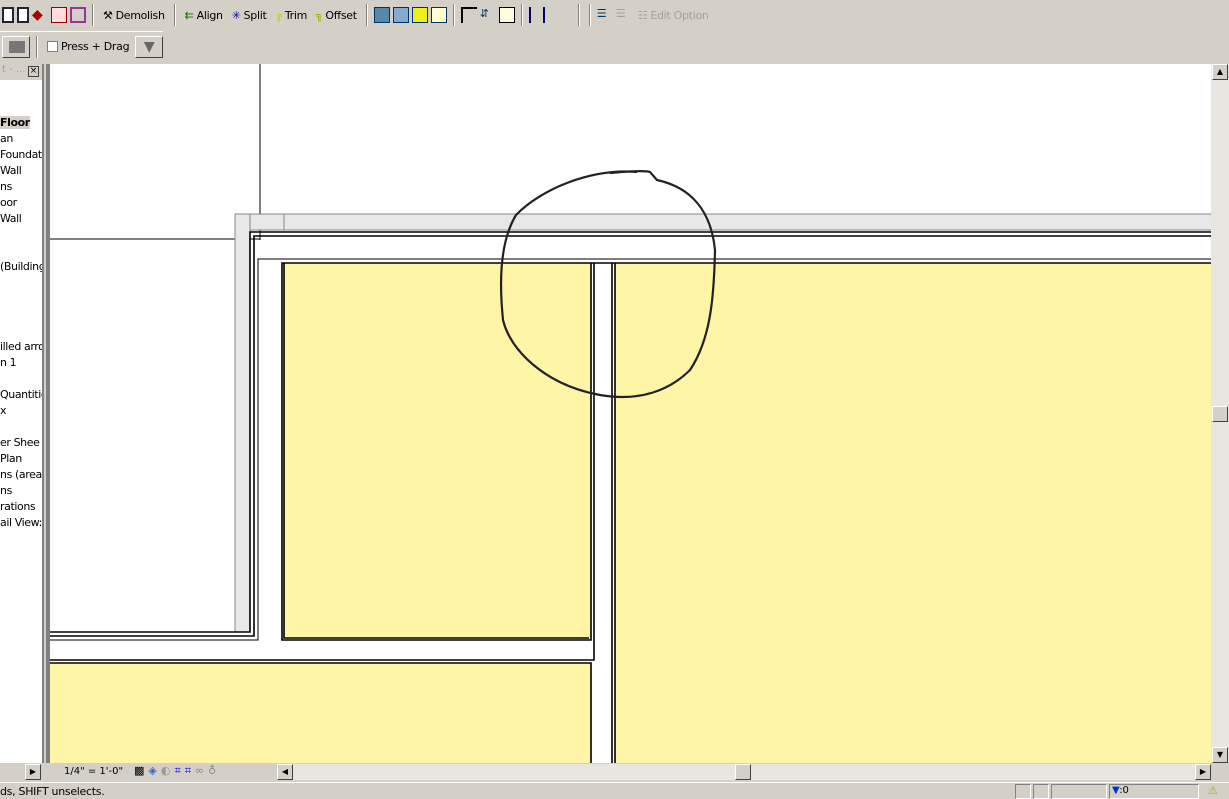 The width and height of the screenshot is (1229, 799). What do you see at coordinates (249, 15) in the screenshot?
I see `split-button: ✳ Split` at bounding box center [249, 15].